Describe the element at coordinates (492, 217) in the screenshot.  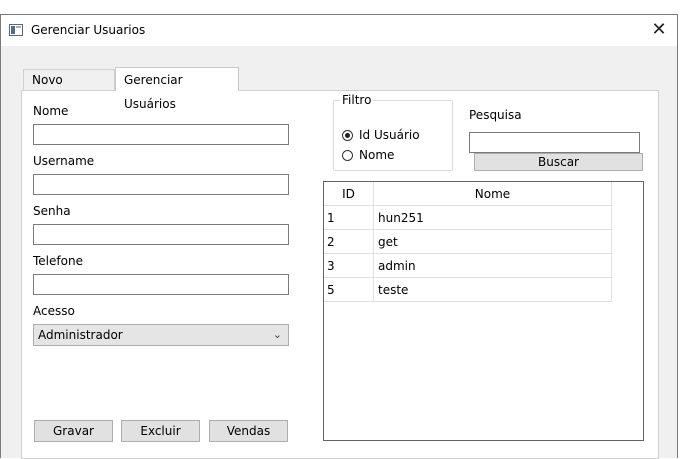
I see `cell-nome: hun251` at that location.